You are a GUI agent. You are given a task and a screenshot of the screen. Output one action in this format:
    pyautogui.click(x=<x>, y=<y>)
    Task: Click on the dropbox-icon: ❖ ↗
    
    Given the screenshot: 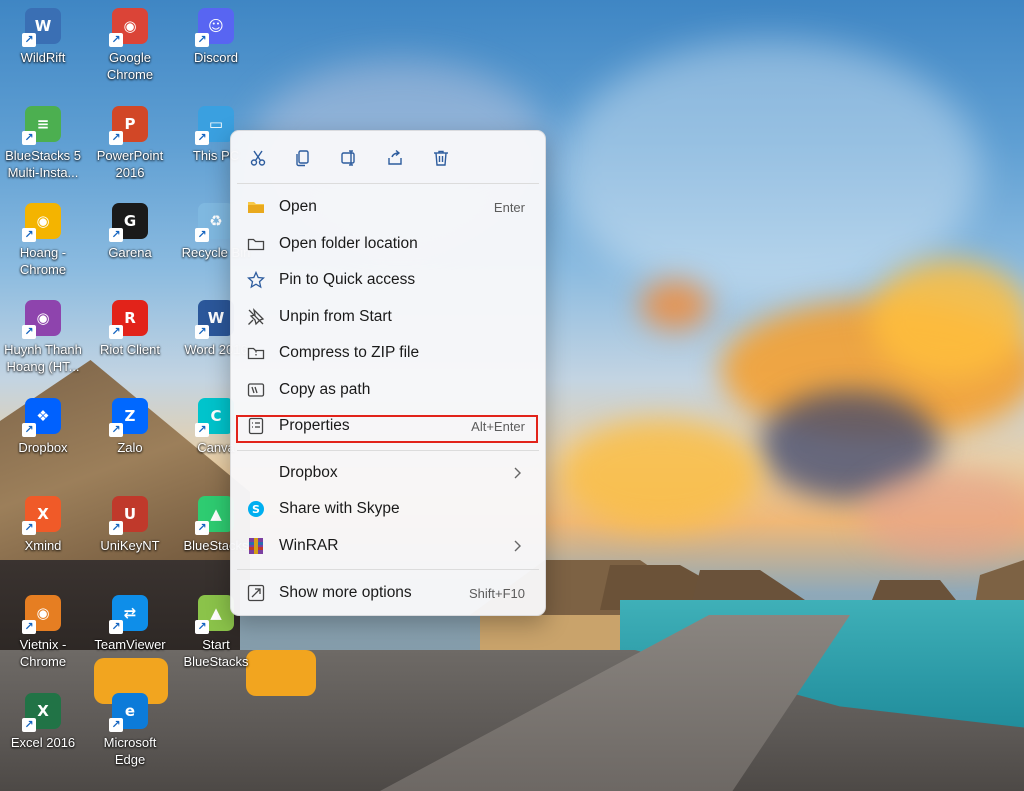 What is the action you would take?
    pyautogui.click(x=41, y=417)
    